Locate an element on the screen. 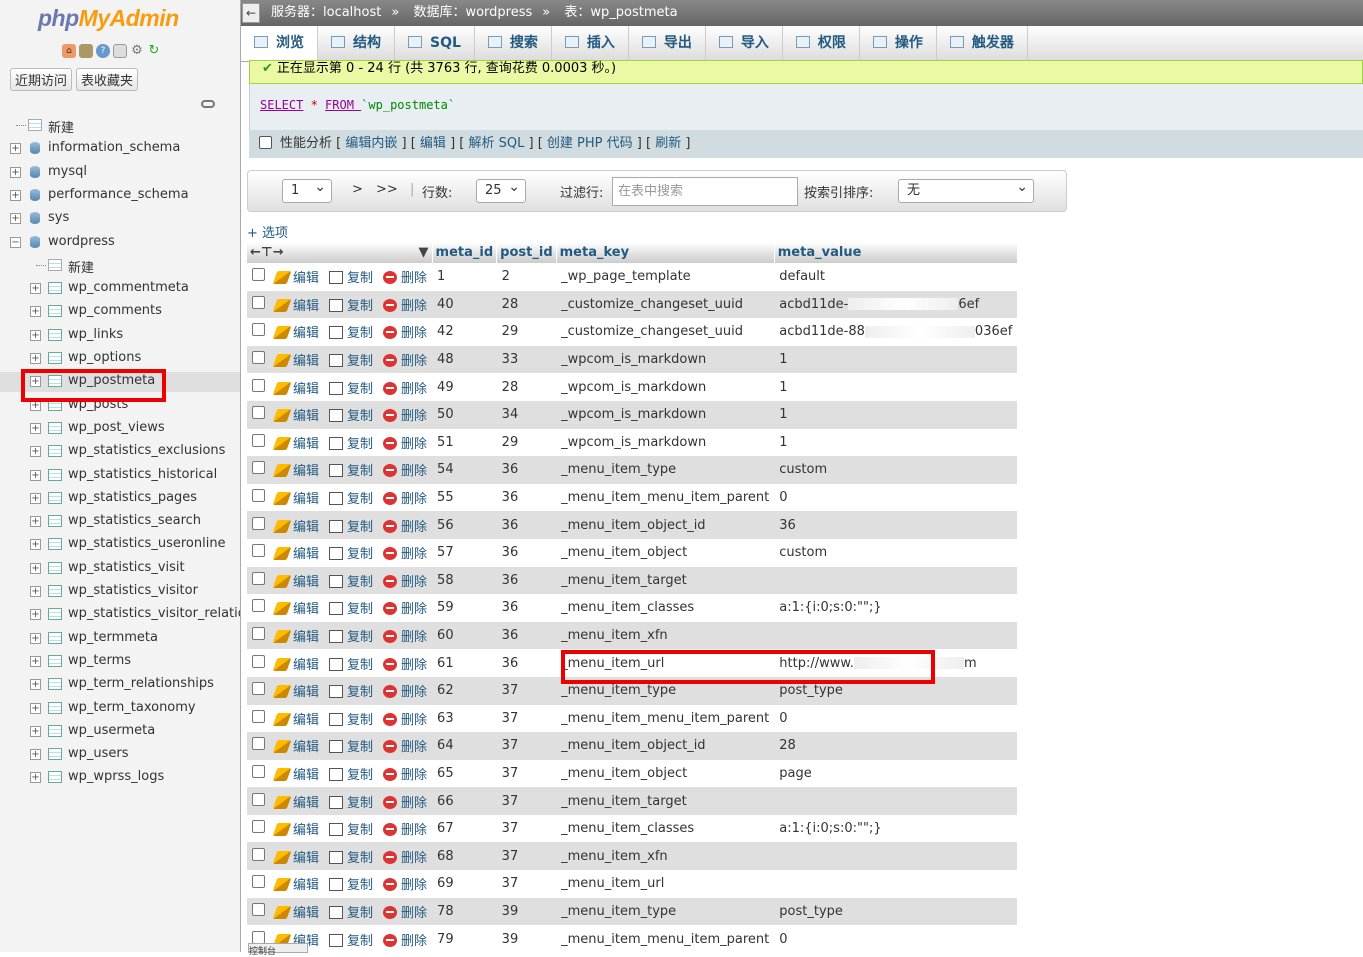  table-row: 编辑 复制 删除 65 37 _menu_item_object page is located at coordinates (632, 773).